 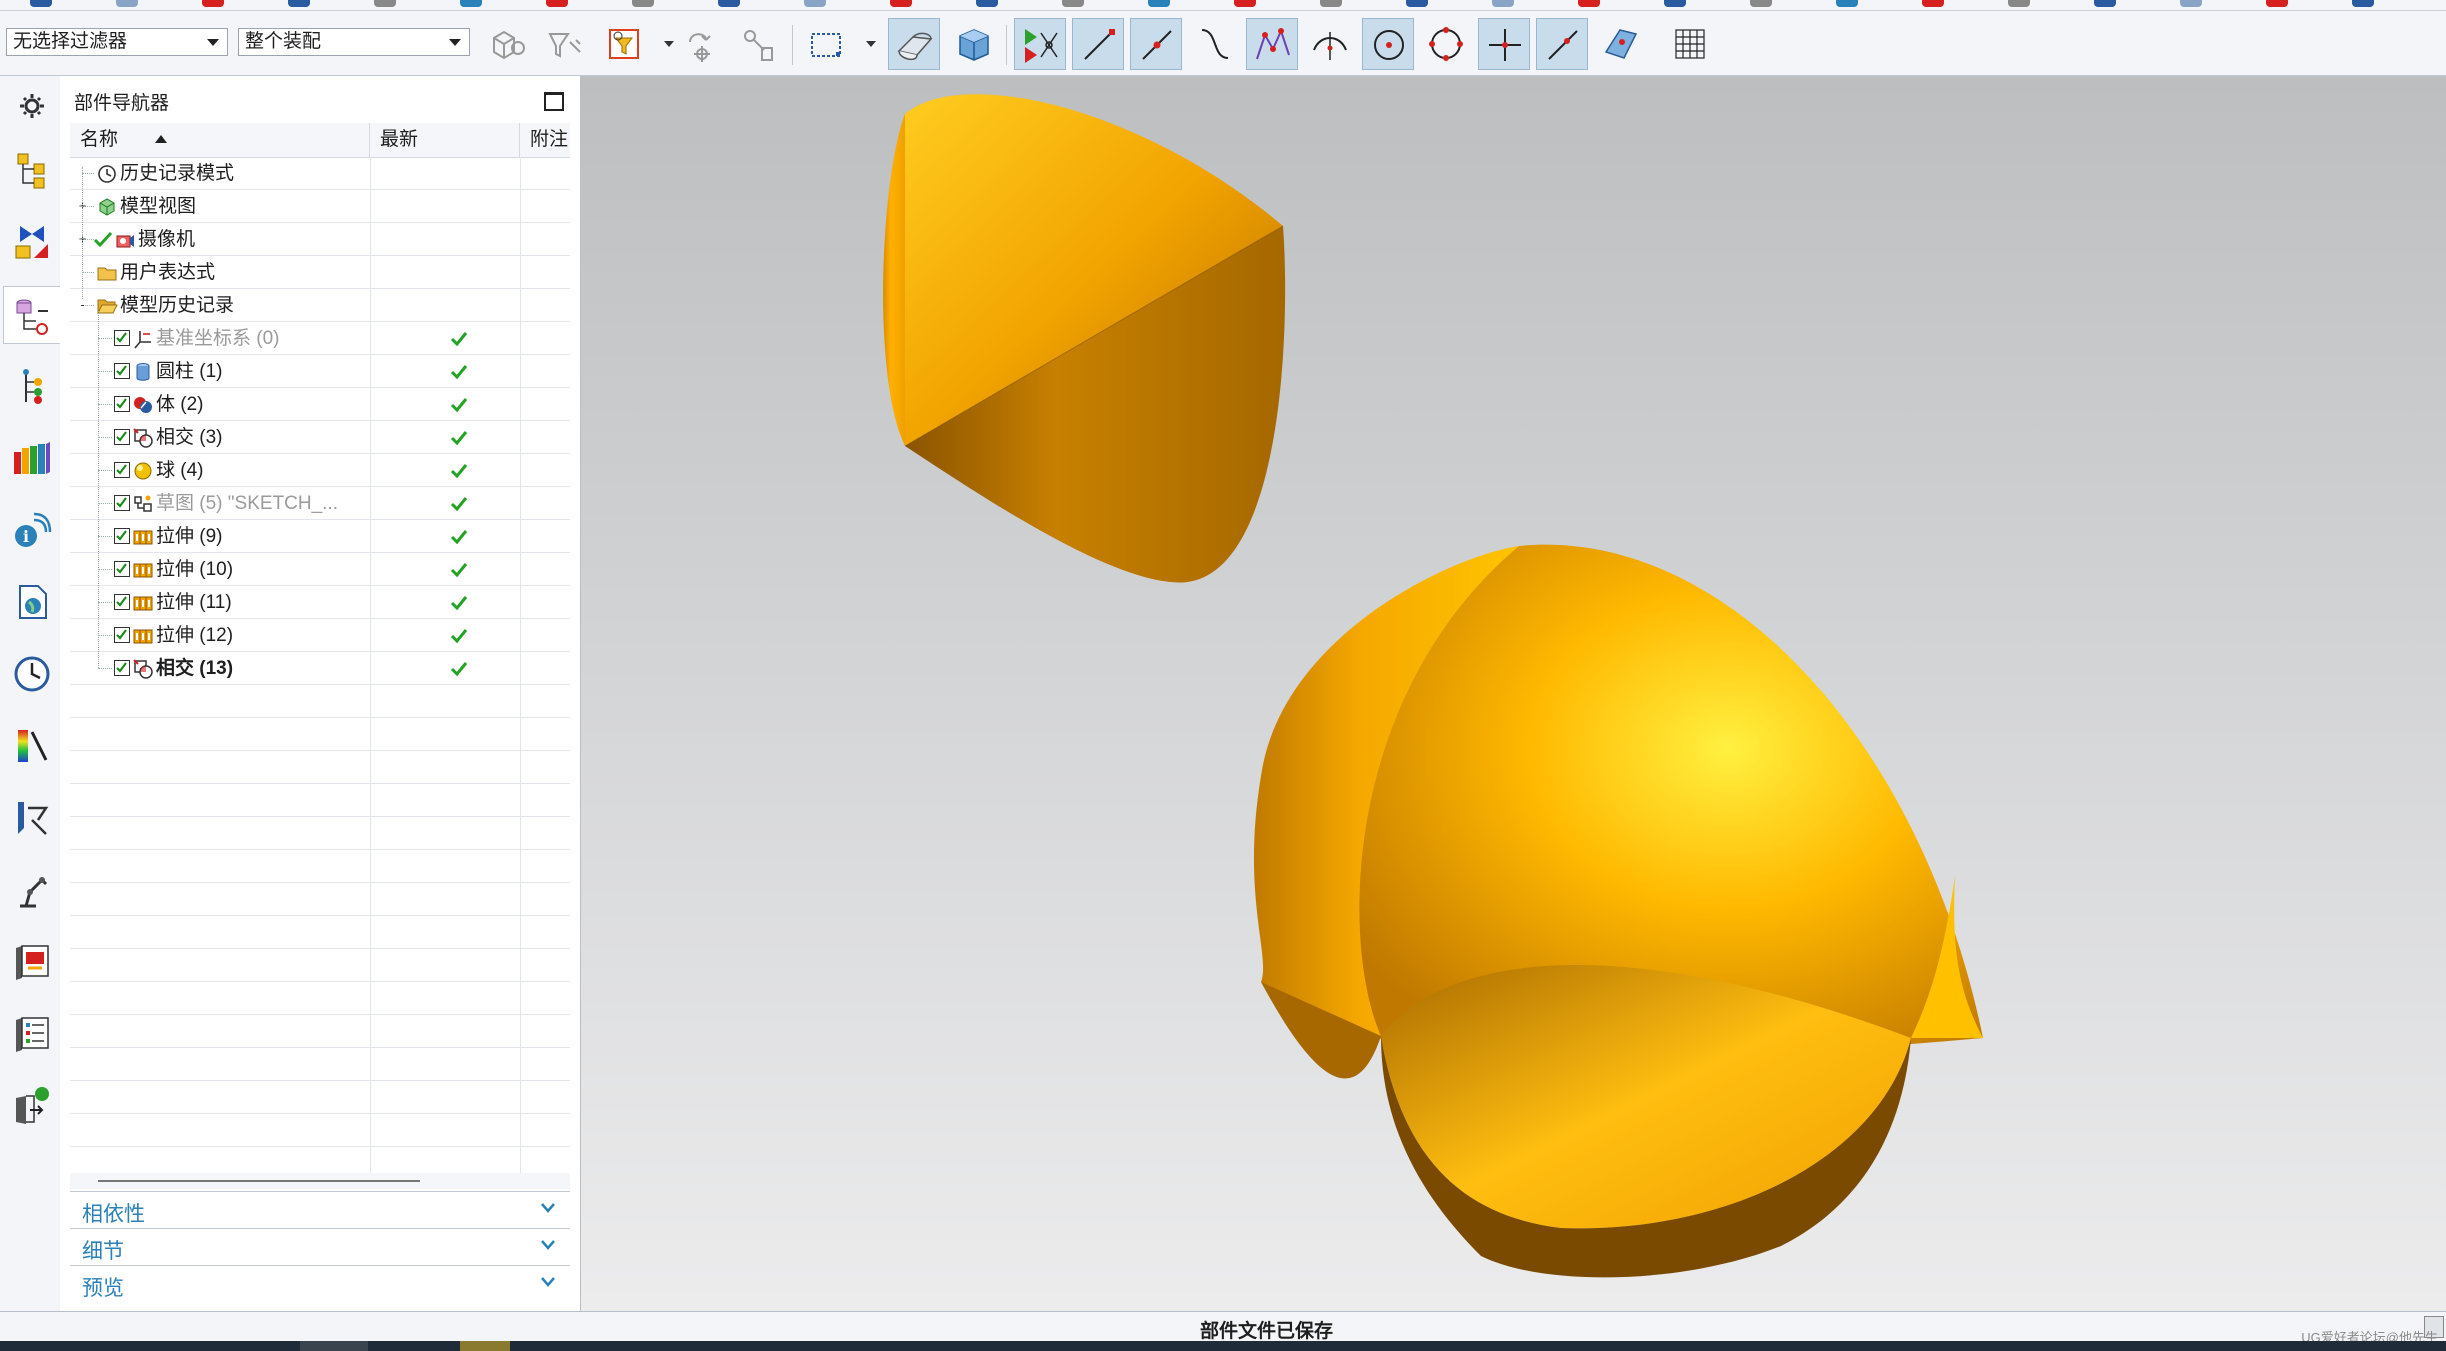 I want to click on visualization-button, so click(x=30, y=746).